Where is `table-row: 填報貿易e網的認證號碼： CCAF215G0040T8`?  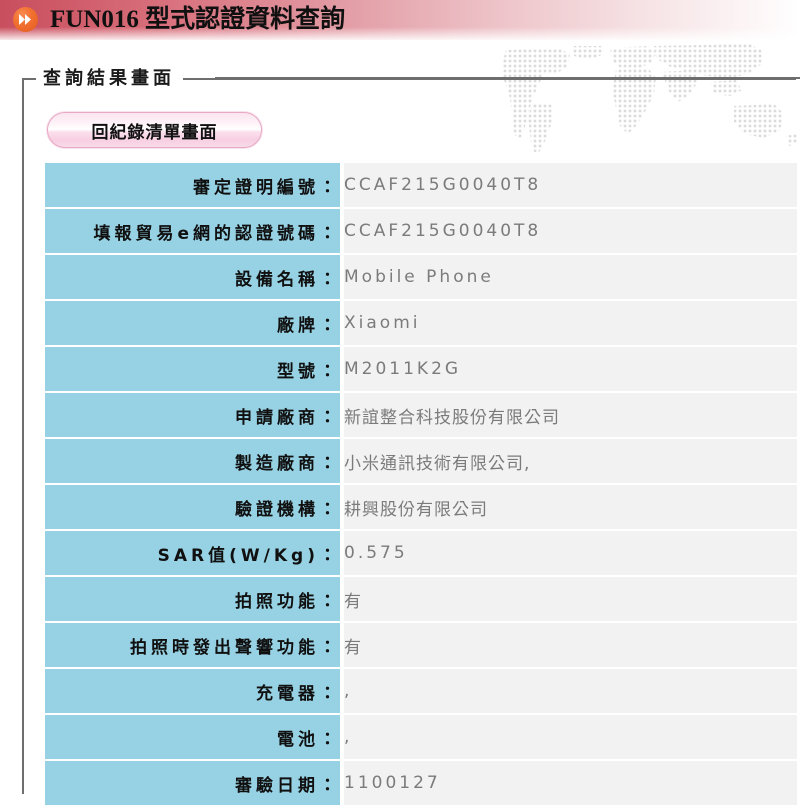
table-row: 填報貿易e網的認證號碼： CCAF215G0040T8 is located at coordinates (421, 231).